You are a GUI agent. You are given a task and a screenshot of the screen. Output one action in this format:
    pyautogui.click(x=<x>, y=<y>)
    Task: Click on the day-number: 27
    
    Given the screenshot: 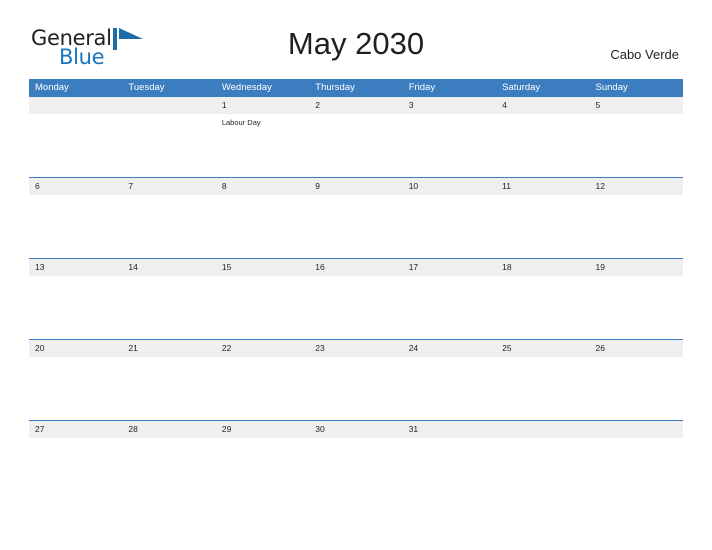 What is the action you would take?
    pyautogui.click(x=40, y=429)
    